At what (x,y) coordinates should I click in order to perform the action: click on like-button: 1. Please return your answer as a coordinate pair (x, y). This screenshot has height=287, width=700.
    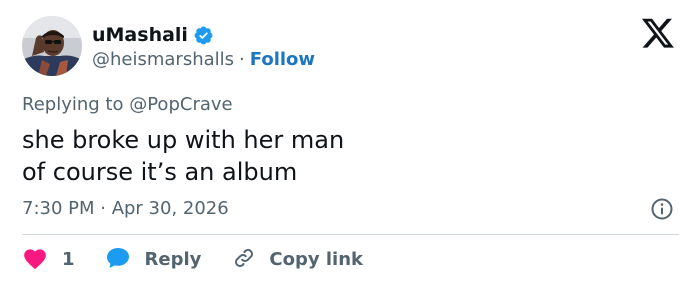
    Looking at the image, I should click on (48, 260).